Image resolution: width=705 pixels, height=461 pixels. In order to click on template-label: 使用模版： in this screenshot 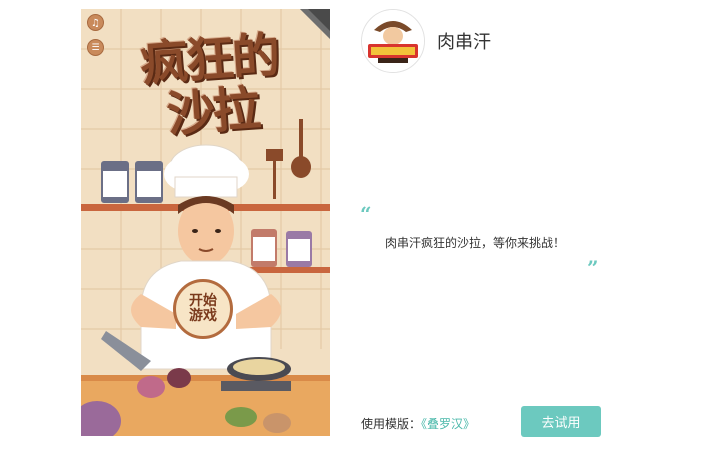, I will do `click(391, 424)`.